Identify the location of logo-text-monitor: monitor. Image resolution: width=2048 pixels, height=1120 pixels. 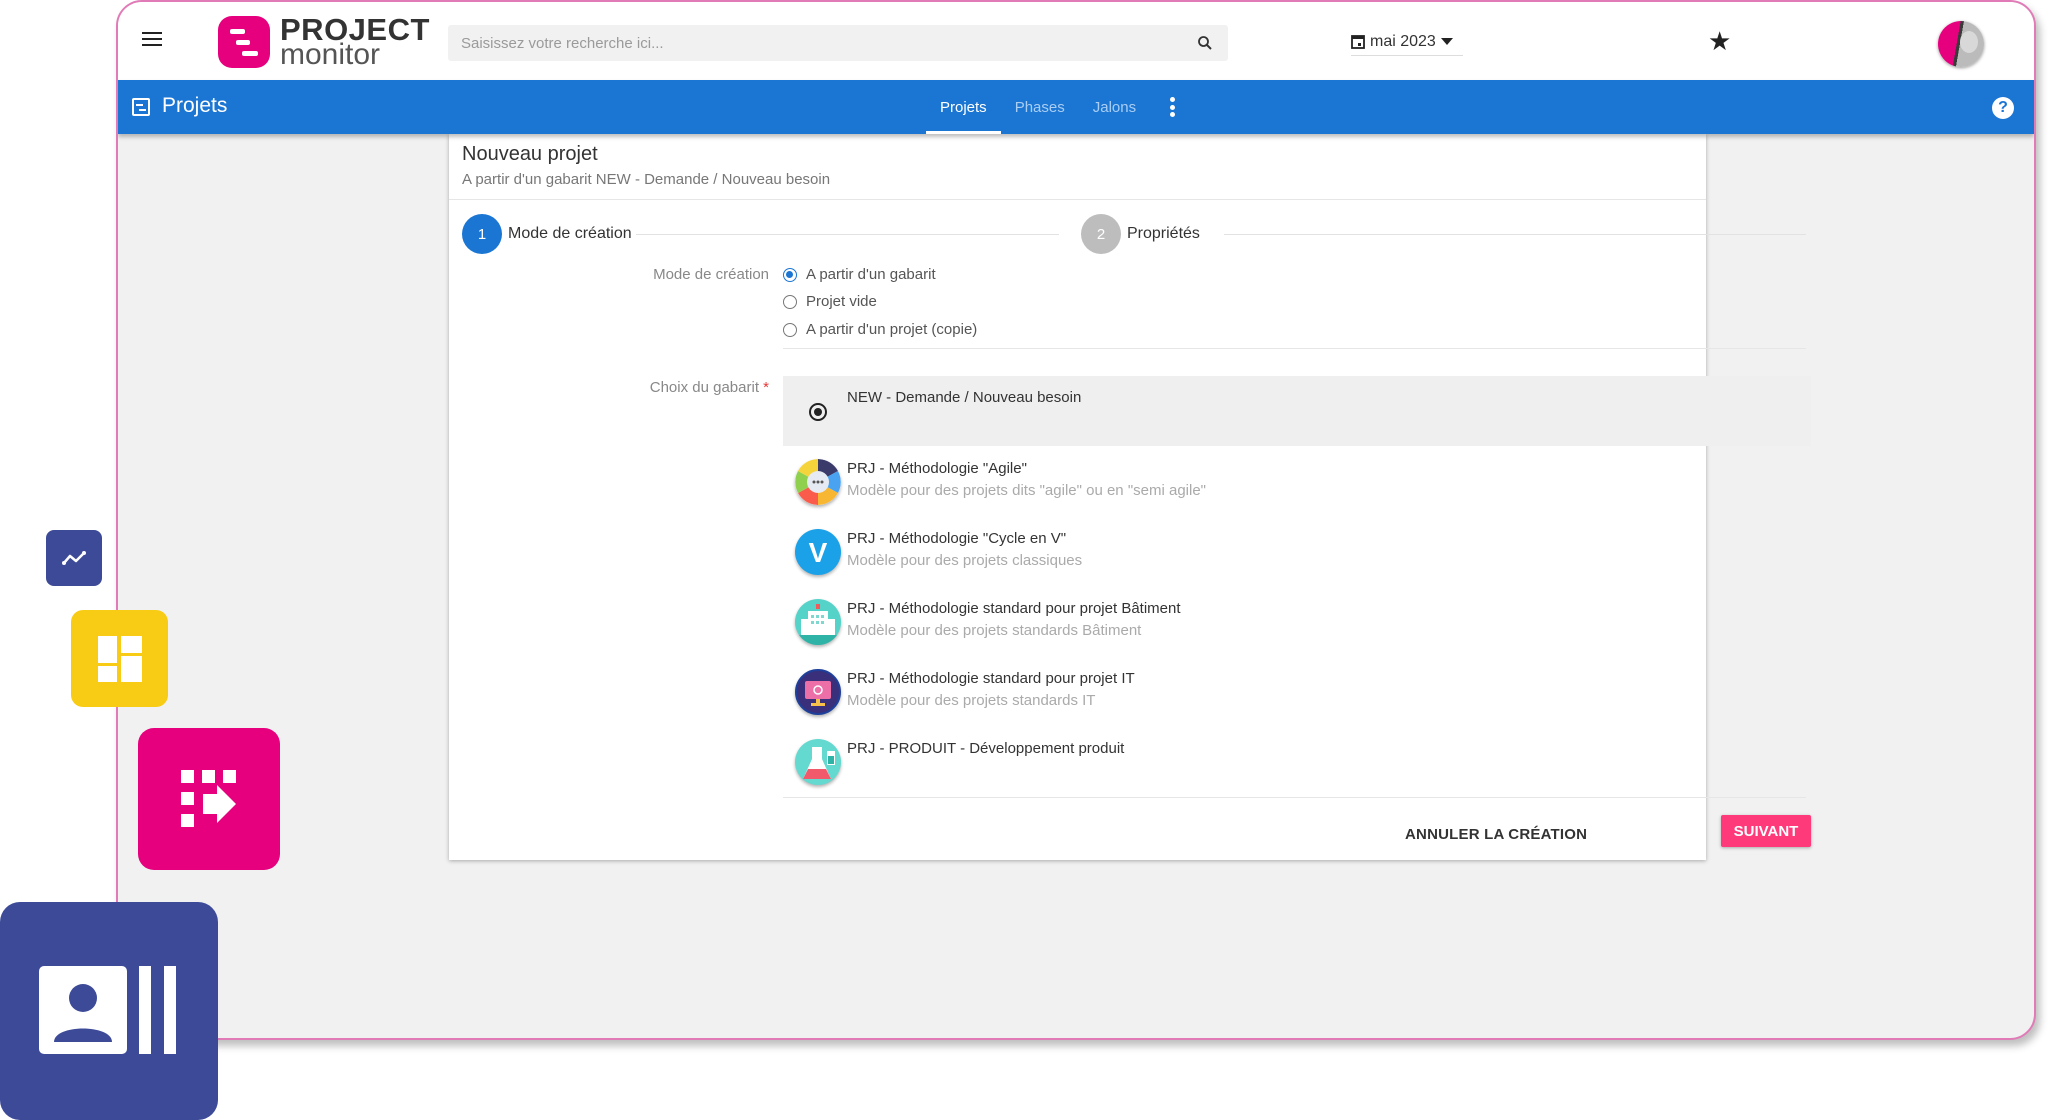
(330, 54).